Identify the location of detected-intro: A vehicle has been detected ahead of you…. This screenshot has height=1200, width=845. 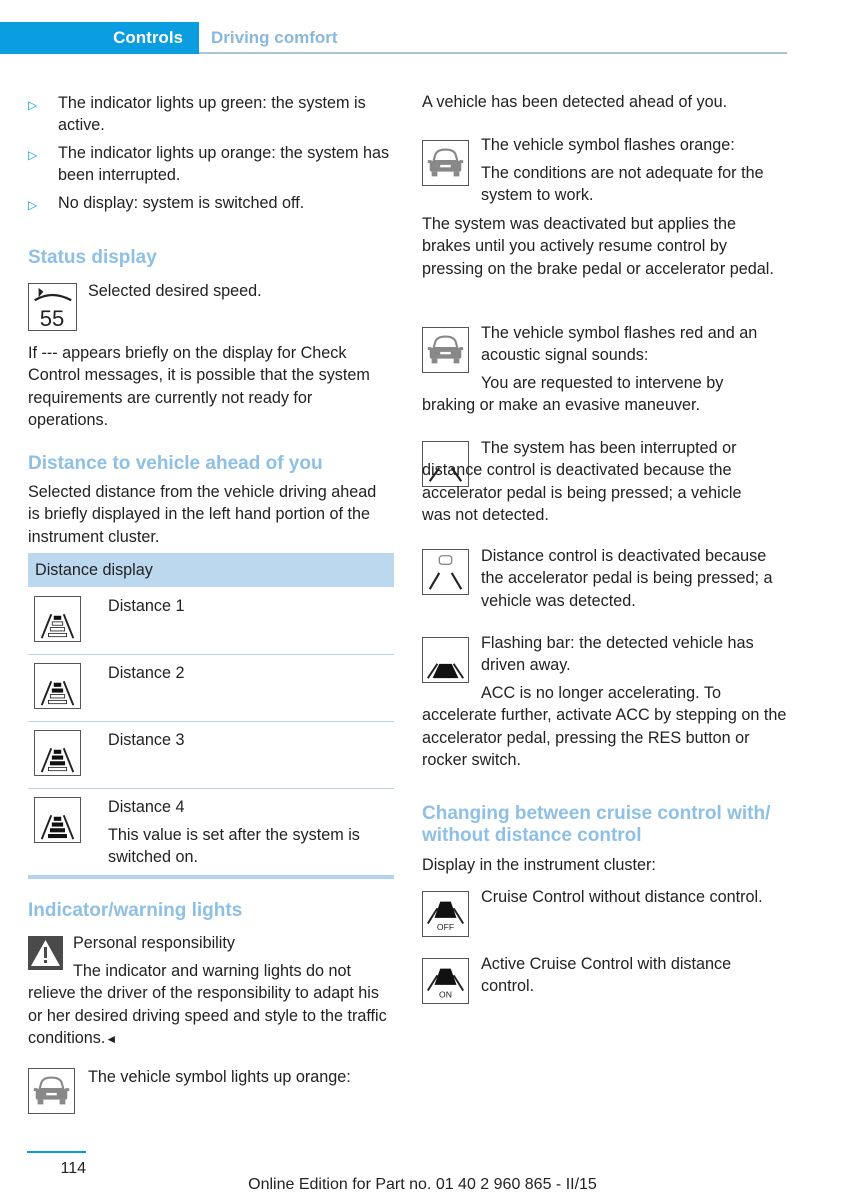
(575, 102).